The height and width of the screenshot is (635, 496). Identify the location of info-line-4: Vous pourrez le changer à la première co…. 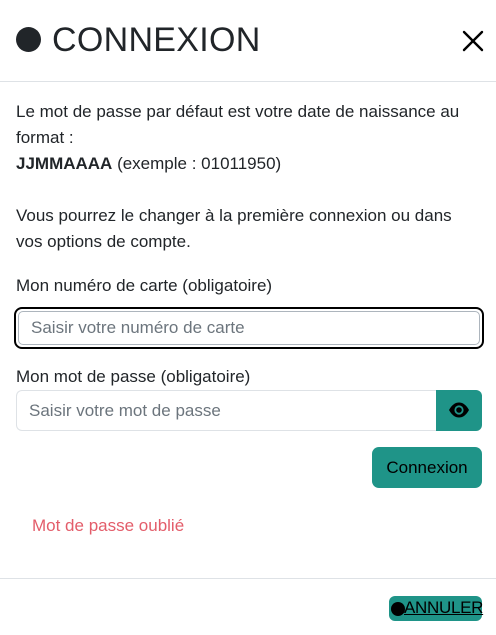
(234, 215).